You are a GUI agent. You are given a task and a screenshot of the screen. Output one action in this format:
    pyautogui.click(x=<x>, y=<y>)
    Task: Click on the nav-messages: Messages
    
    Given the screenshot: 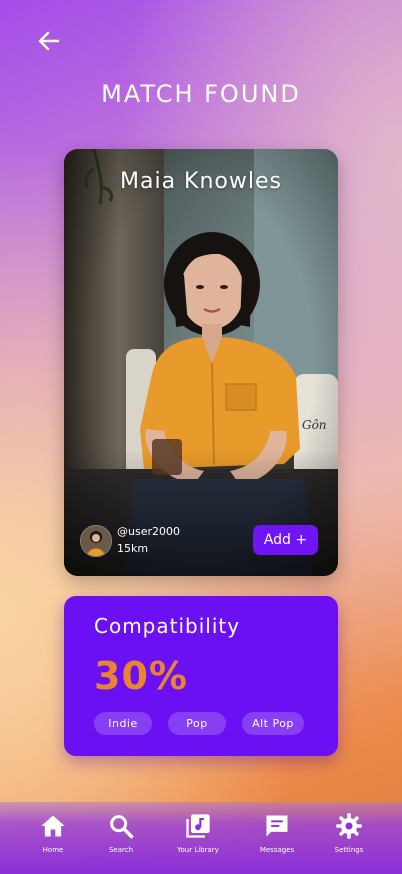 What is the action you would take?
    pyautogui.click(x=277, y=833)
    